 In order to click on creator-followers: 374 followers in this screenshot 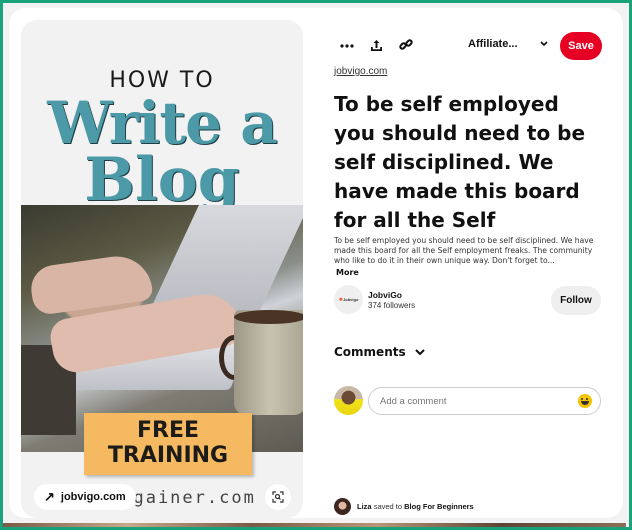, I will do `click(392, 305)`.